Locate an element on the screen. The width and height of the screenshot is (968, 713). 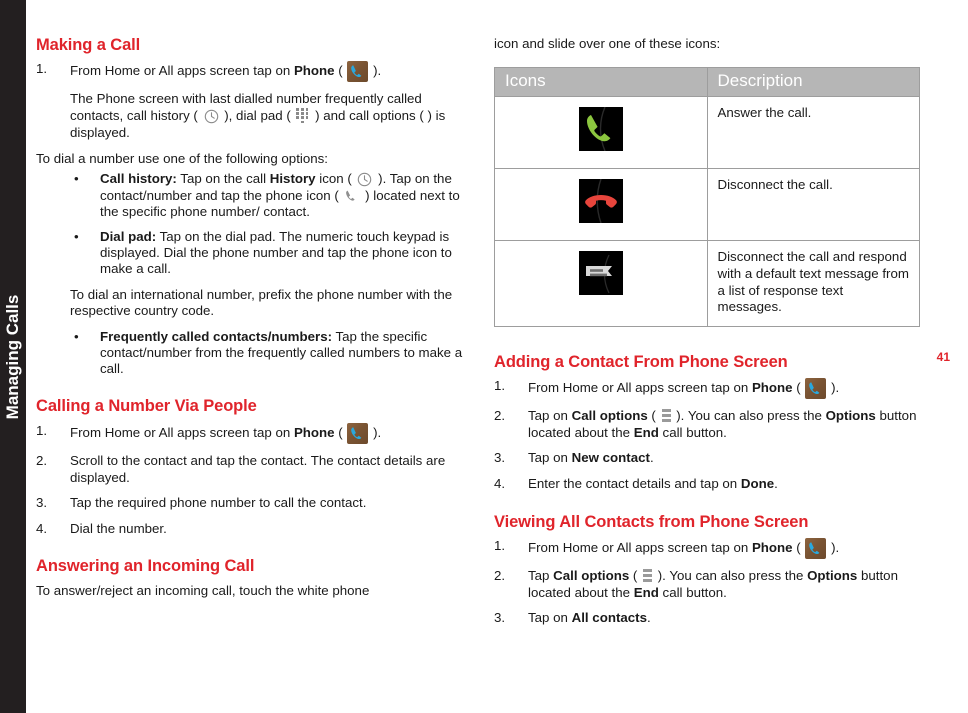
list-number: 2. is located at coordinates (42, 460).